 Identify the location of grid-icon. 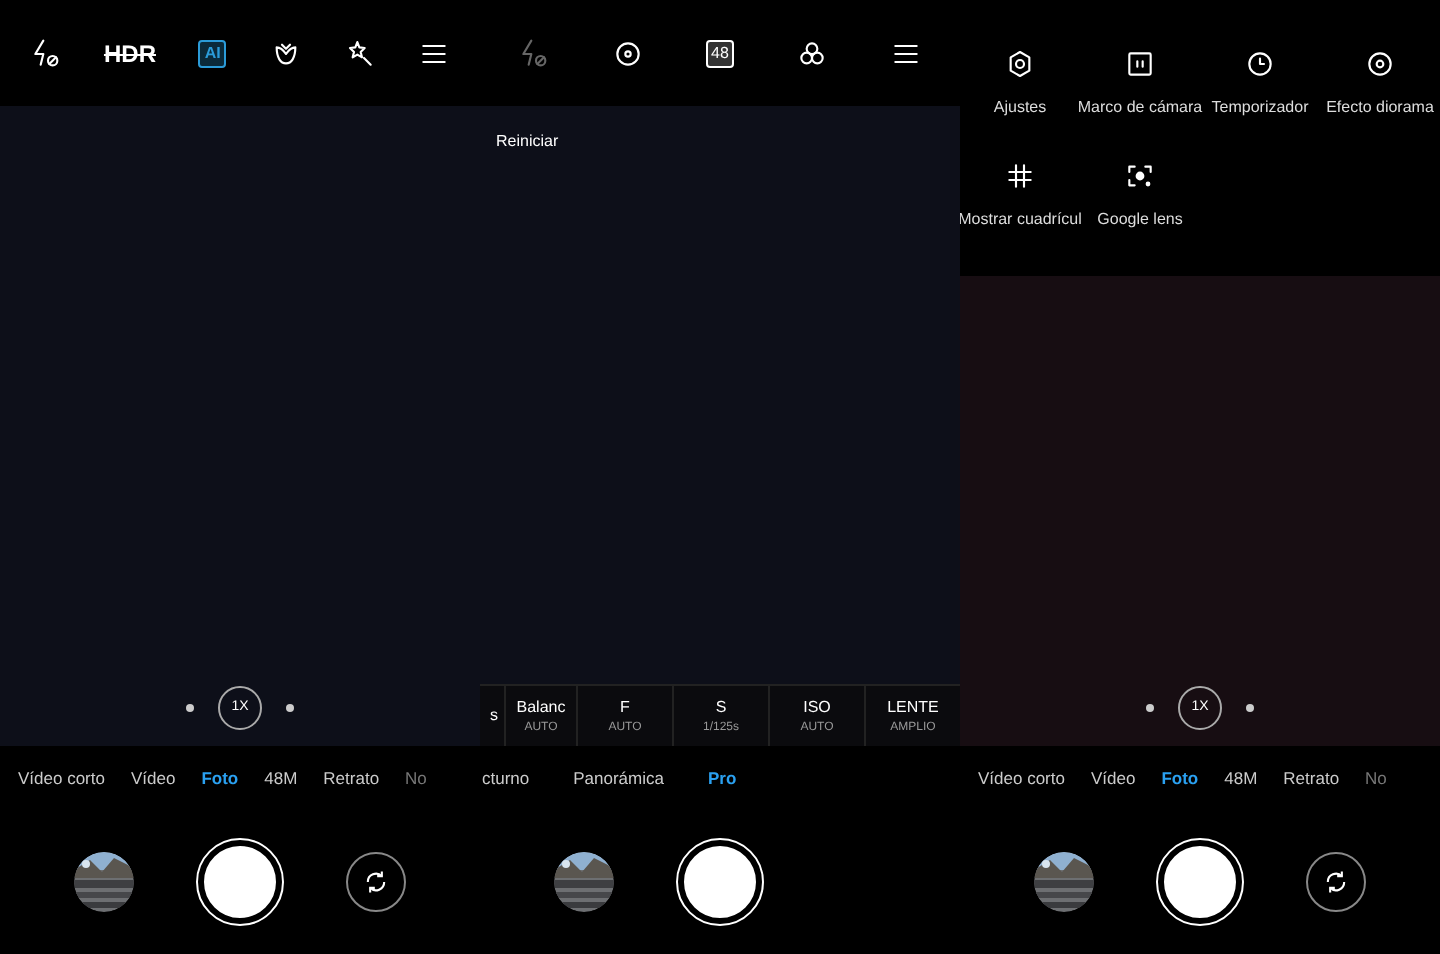
(1020, 176).